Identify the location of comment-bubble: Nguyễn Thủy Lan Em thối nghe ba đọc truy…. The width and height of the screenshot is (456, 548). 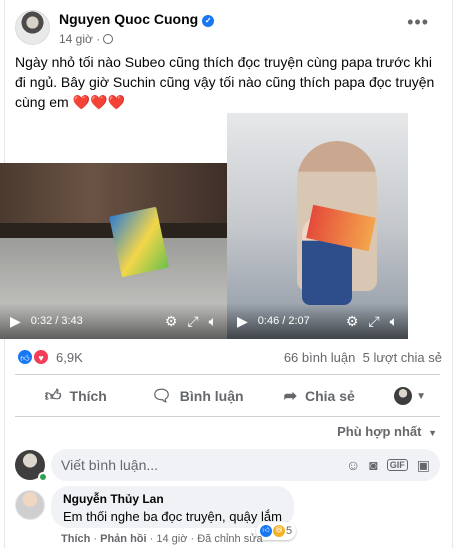
(172, 507).